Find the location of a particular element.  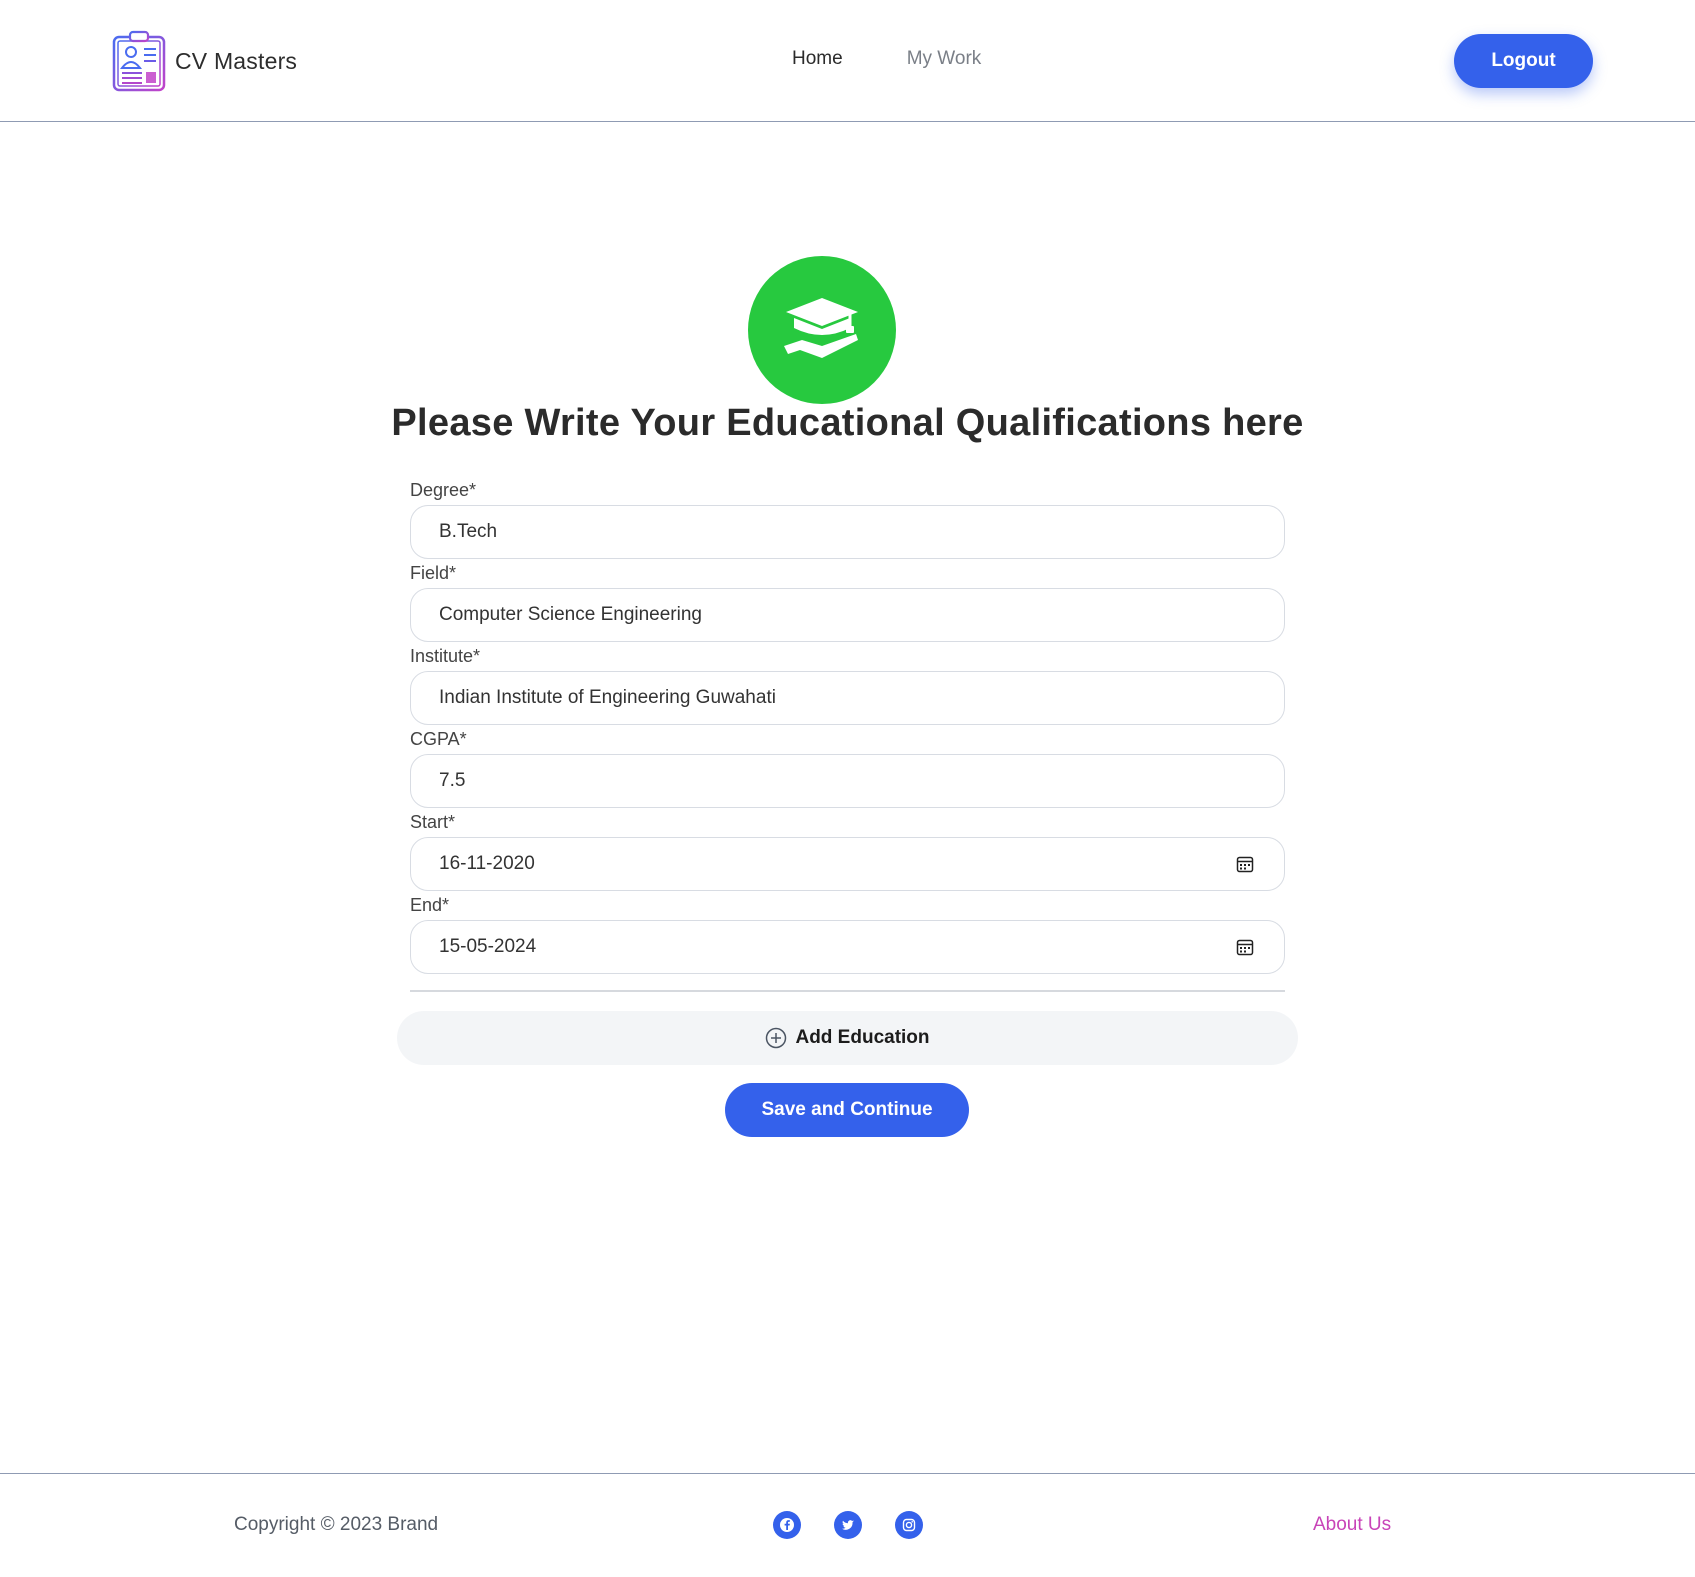

add-education-label: Add Education is located at coordinates (862, 1037).